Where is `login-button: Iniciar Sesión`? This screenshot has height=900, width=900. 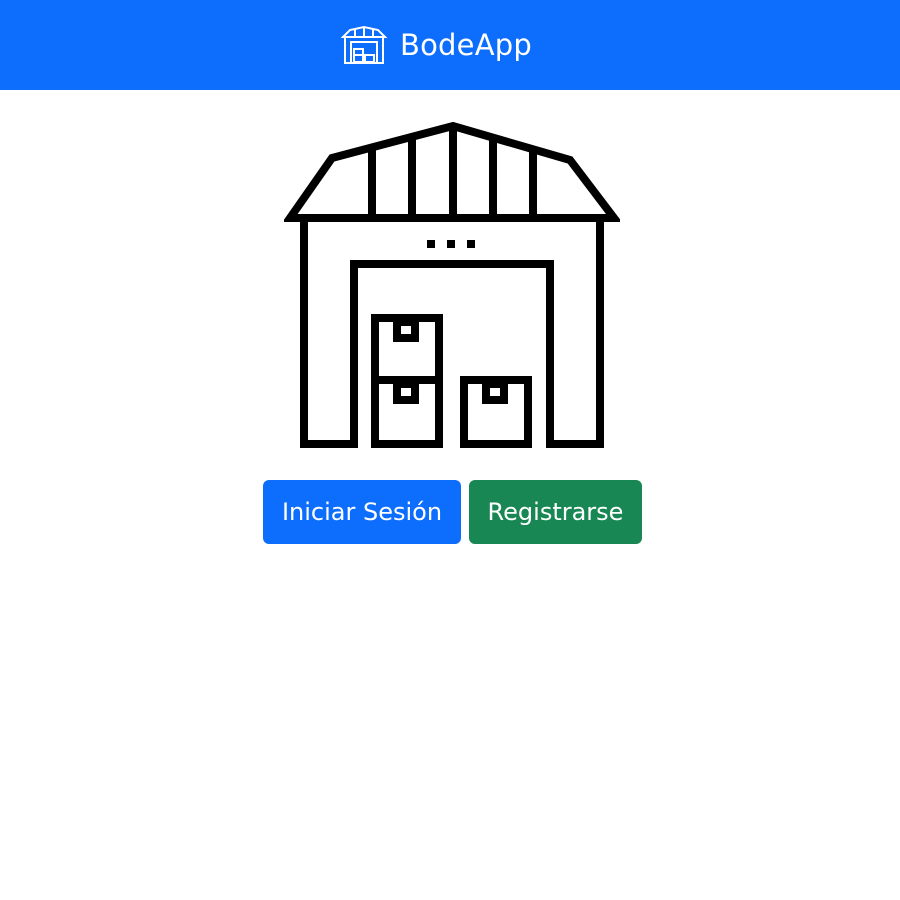
login-button: Iniciar Sesión is located at coordinates (362, 512).